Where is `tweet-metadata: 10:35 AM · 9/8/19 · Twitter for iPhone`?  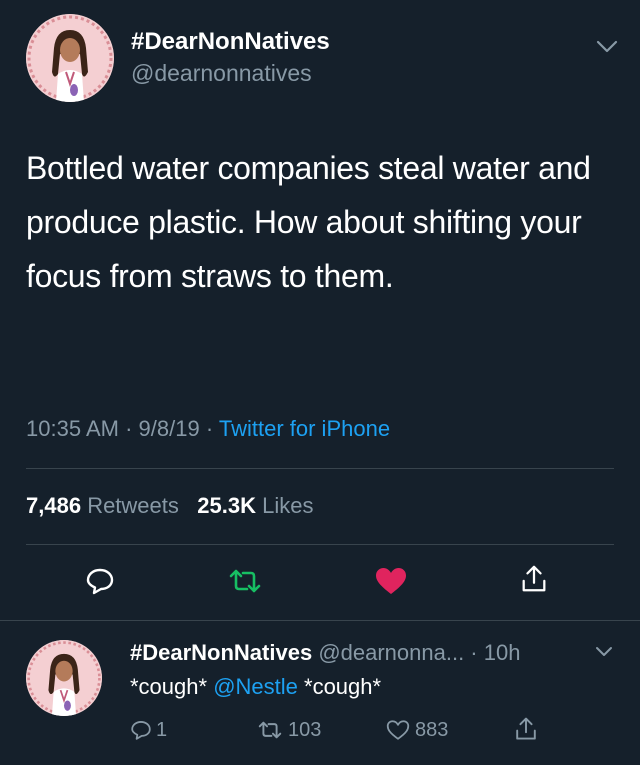
tweet-metadata: 10:35 AM · 9/8/19 · Twitter for iPhone is located at coordinates (208, 429).